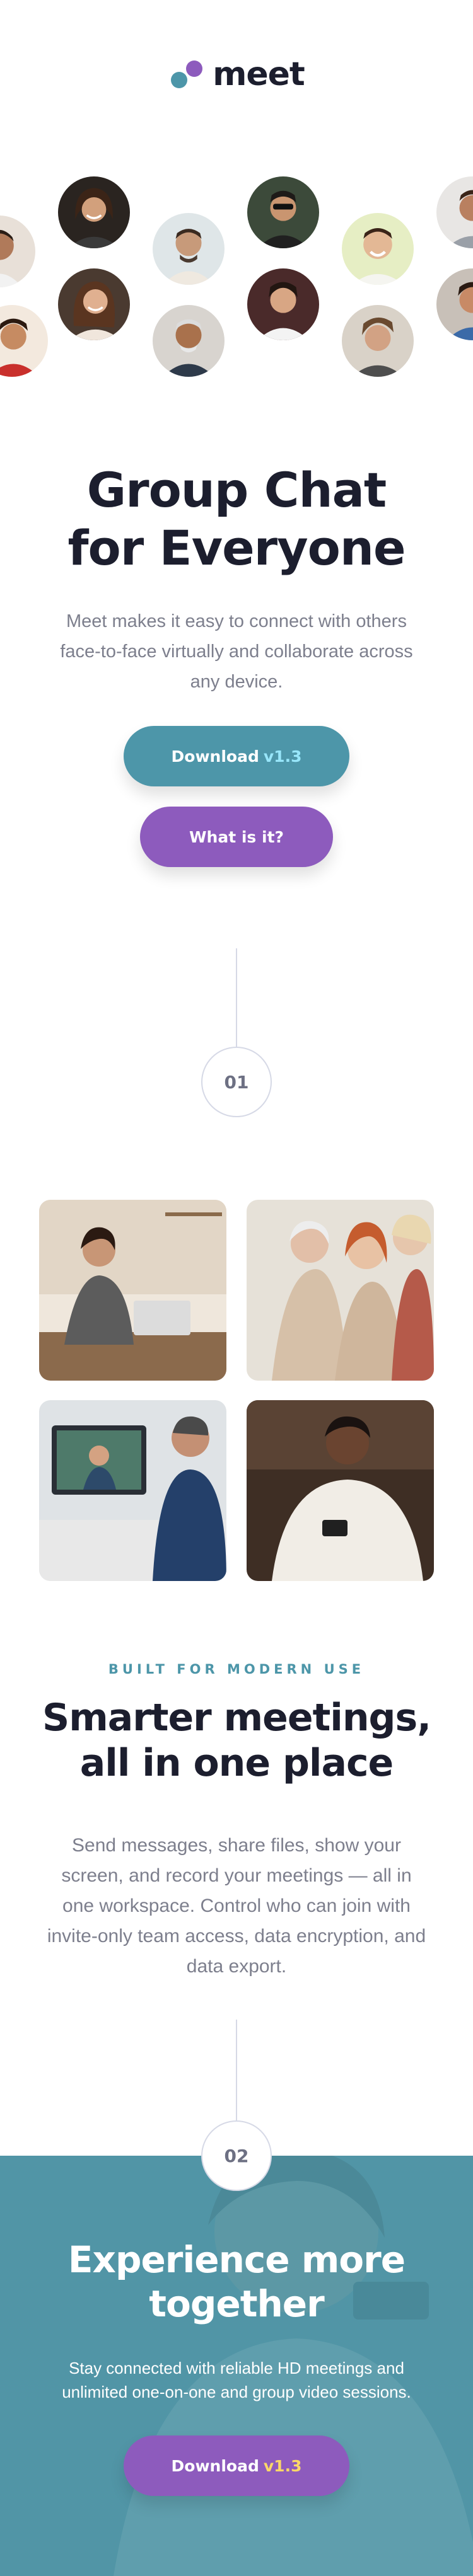  I want to click on hero-title: Group Chat for Everyone, so click(237, 519).